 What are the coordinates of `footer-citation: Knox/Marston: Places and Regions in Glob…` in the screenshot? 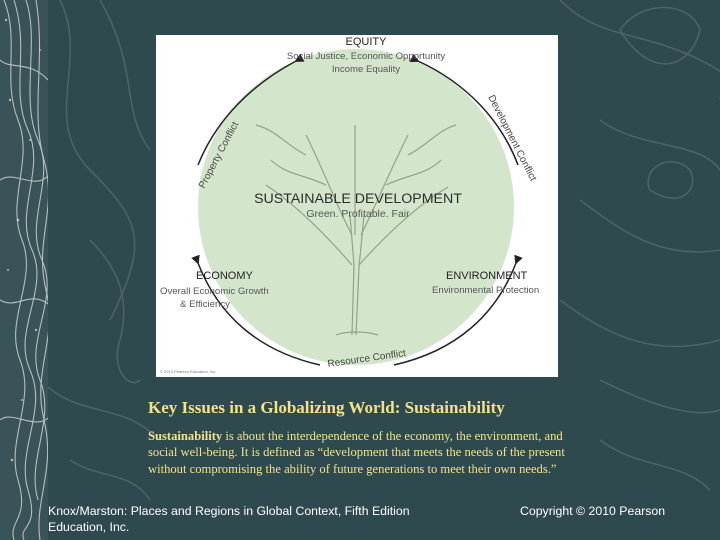 It's located at (229, 519).